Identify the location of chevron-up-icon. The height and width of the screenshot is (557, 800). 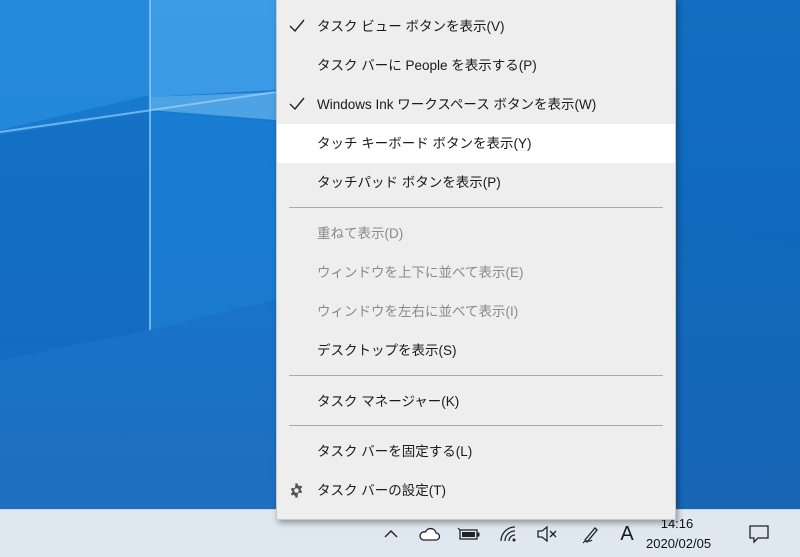
(391, 534).